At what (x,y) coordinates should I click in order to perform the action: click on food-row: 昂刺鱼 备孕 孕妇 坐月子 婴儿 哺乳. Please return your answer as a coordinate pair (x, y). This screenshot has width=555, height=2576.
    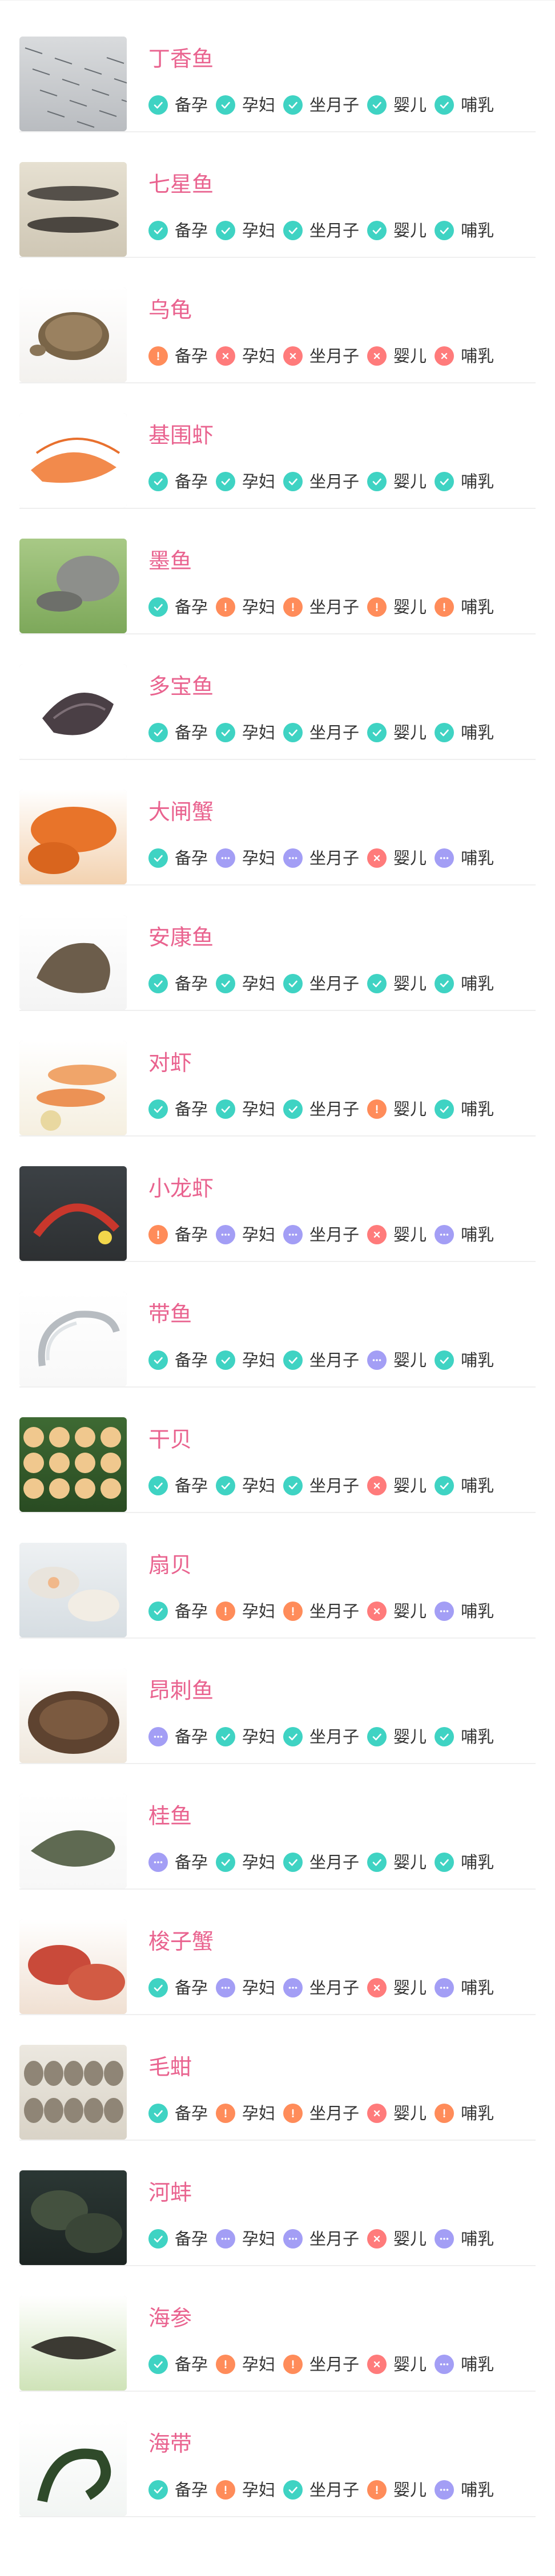
    Looking at the image, I should click on (277, 1701).